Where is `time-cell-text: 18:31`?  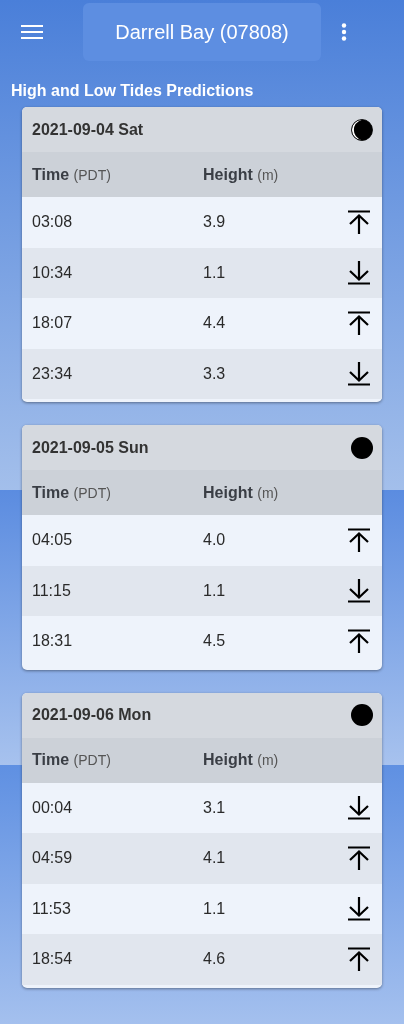
time-cell-text: 18:31 is located at coordinates (52, 641).